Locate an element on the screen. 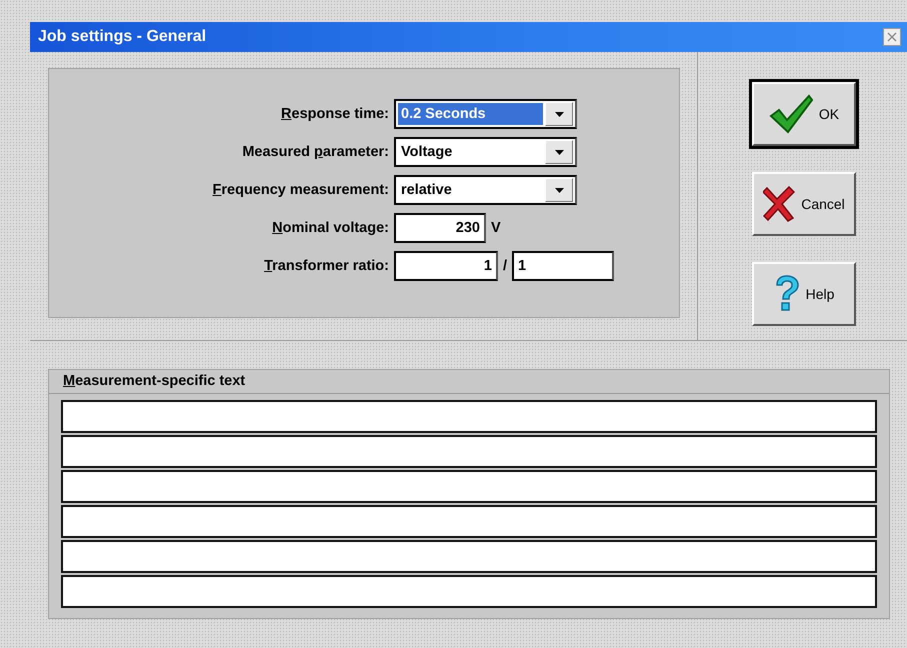 The width and height of the screenshot is (907, 648). section-title: Measurement-specific text is located at coordinates (469, 382).